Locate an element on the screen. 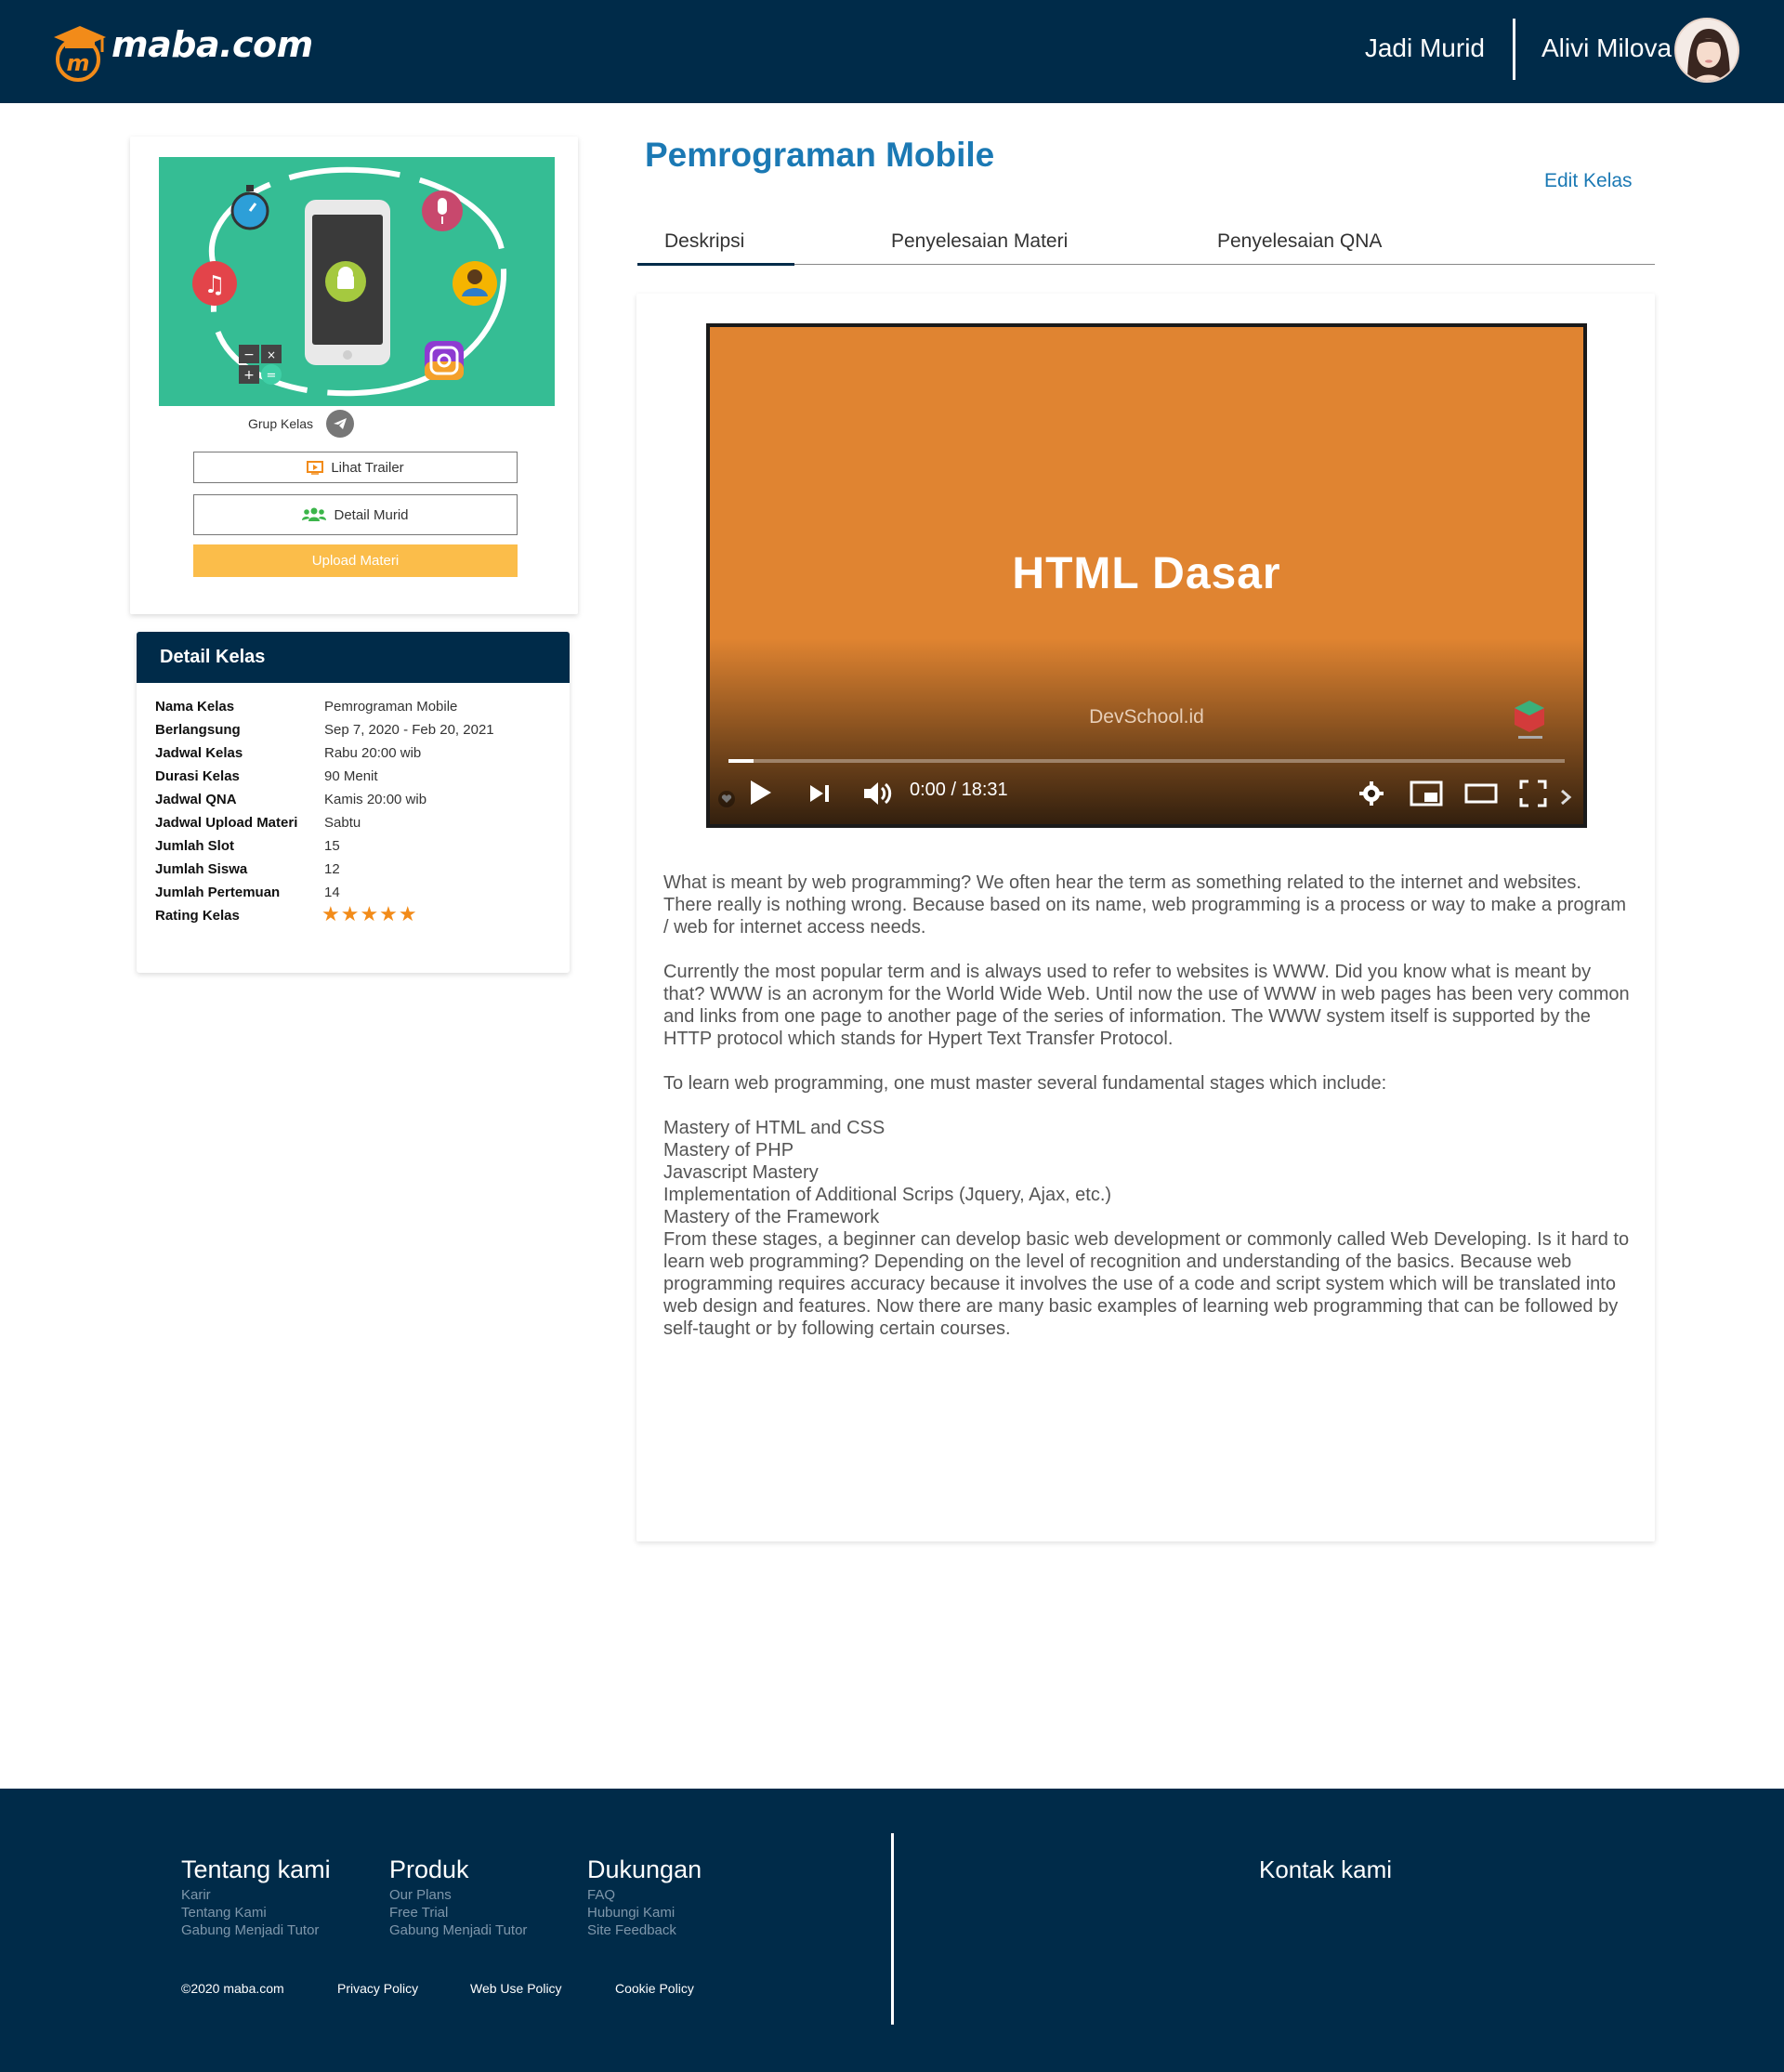  lihat-trailer-label: Lihat Trailer is located at coordinates (367, 467).